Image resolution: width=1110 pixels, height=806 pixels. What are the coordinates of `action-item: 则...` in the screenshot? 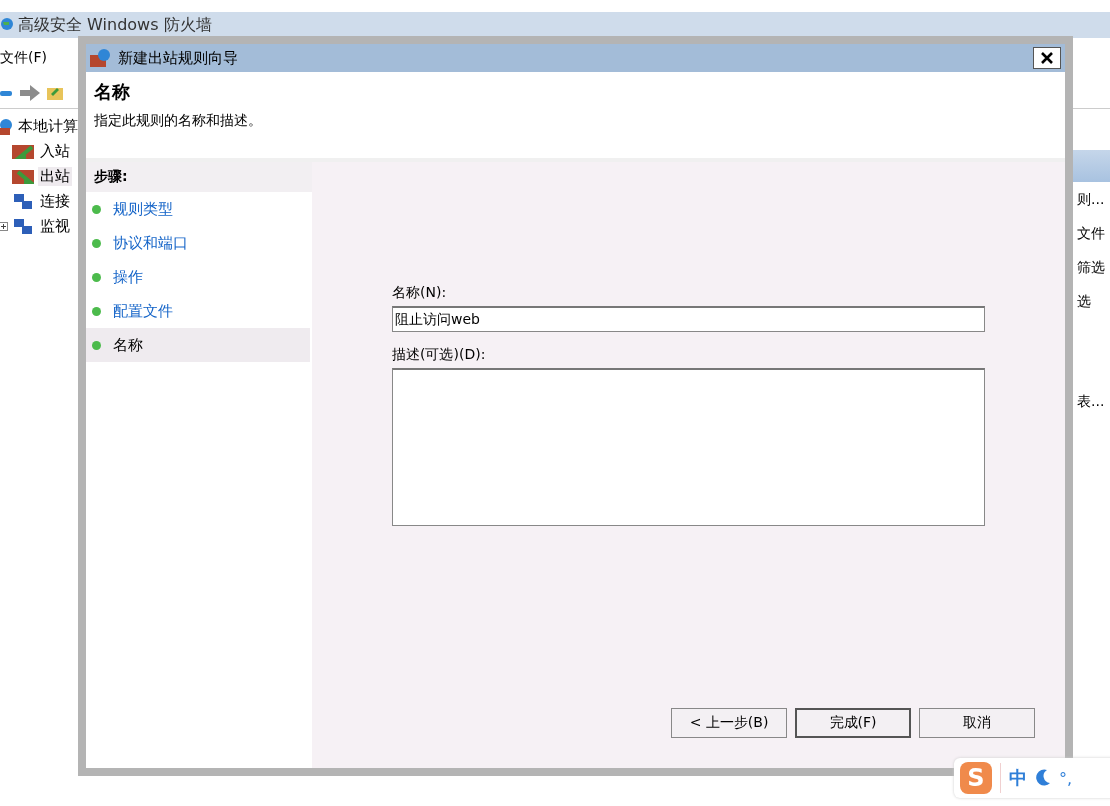 It's located at (1090, 199).